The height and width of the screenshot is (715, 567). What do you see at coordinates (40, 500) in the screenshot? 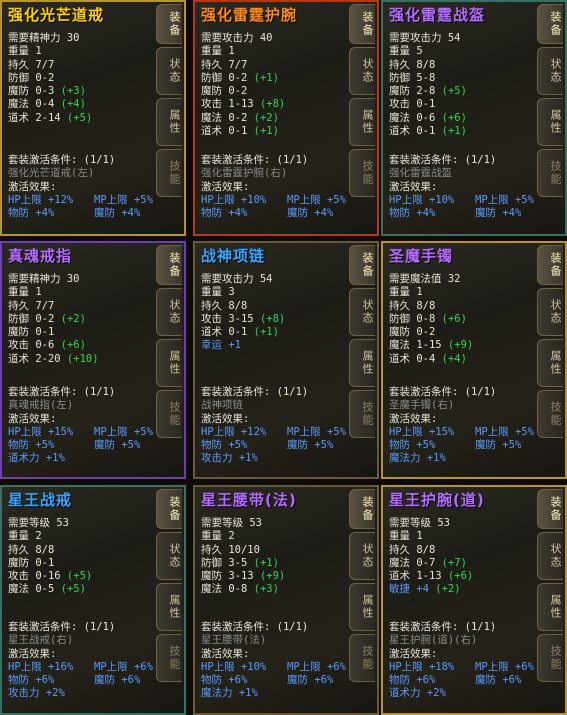
I see `item-title: 星王战戒` at bounding box center [40, 500].